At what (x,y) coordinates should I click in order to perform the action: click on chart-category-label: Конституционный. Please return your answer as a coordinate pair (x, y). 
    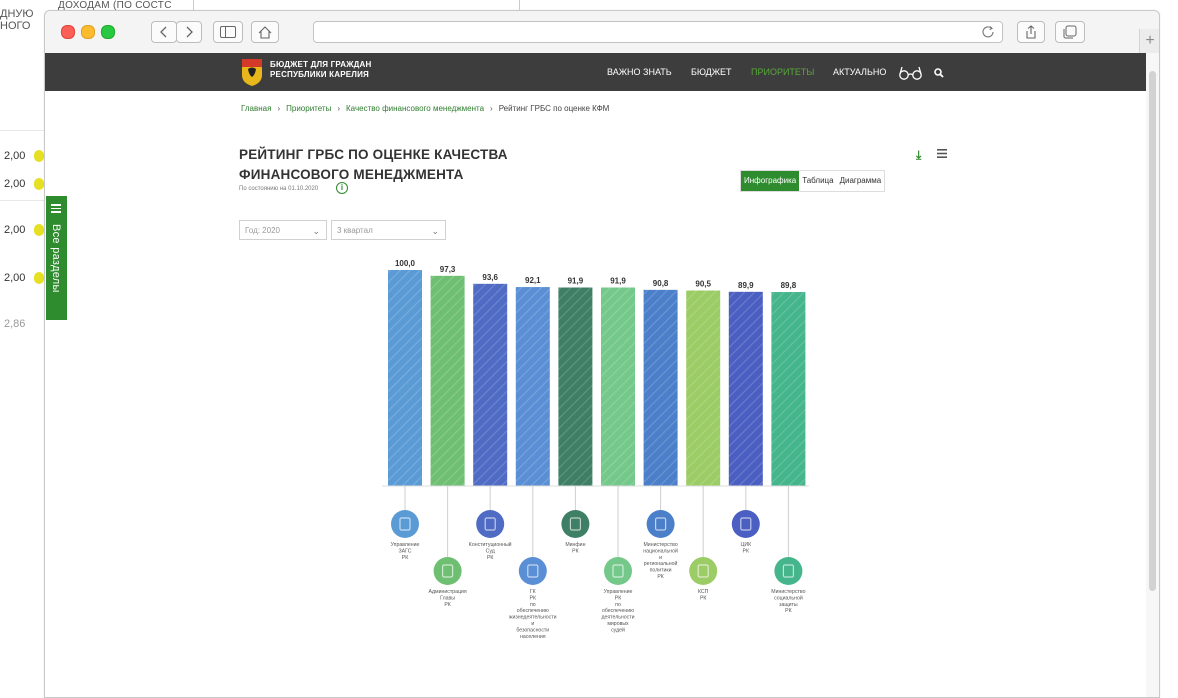
    Looking at the image, I should click on (490, 544).